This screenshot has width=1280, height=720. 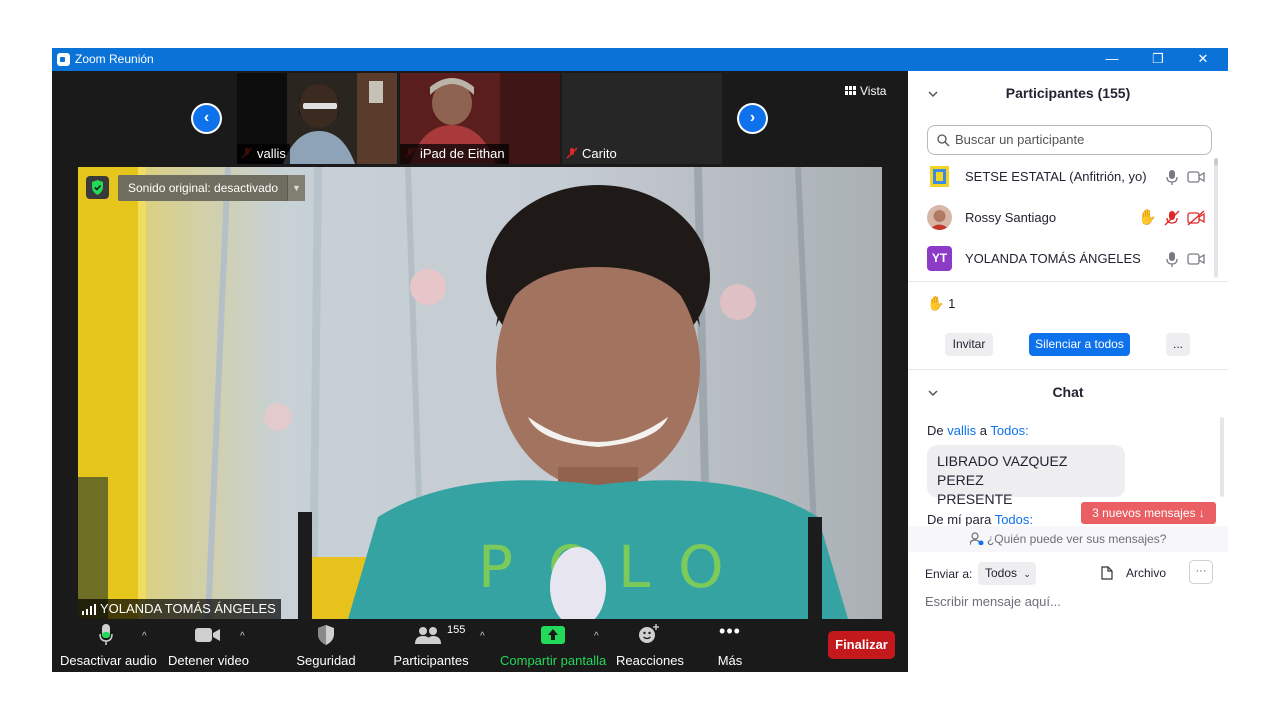 I want to click on who-can-see-label: ¿Quién puede ver sus mensajes?, so click(x=1076, y=539).